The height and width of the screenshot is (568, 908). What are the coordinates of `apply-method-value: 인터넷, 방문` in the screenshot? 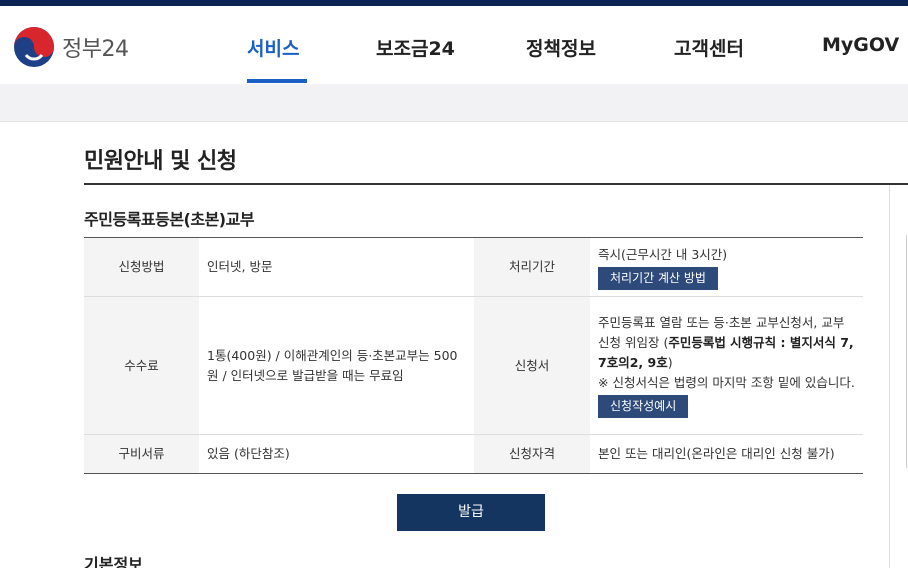 It's located at (240, 266).